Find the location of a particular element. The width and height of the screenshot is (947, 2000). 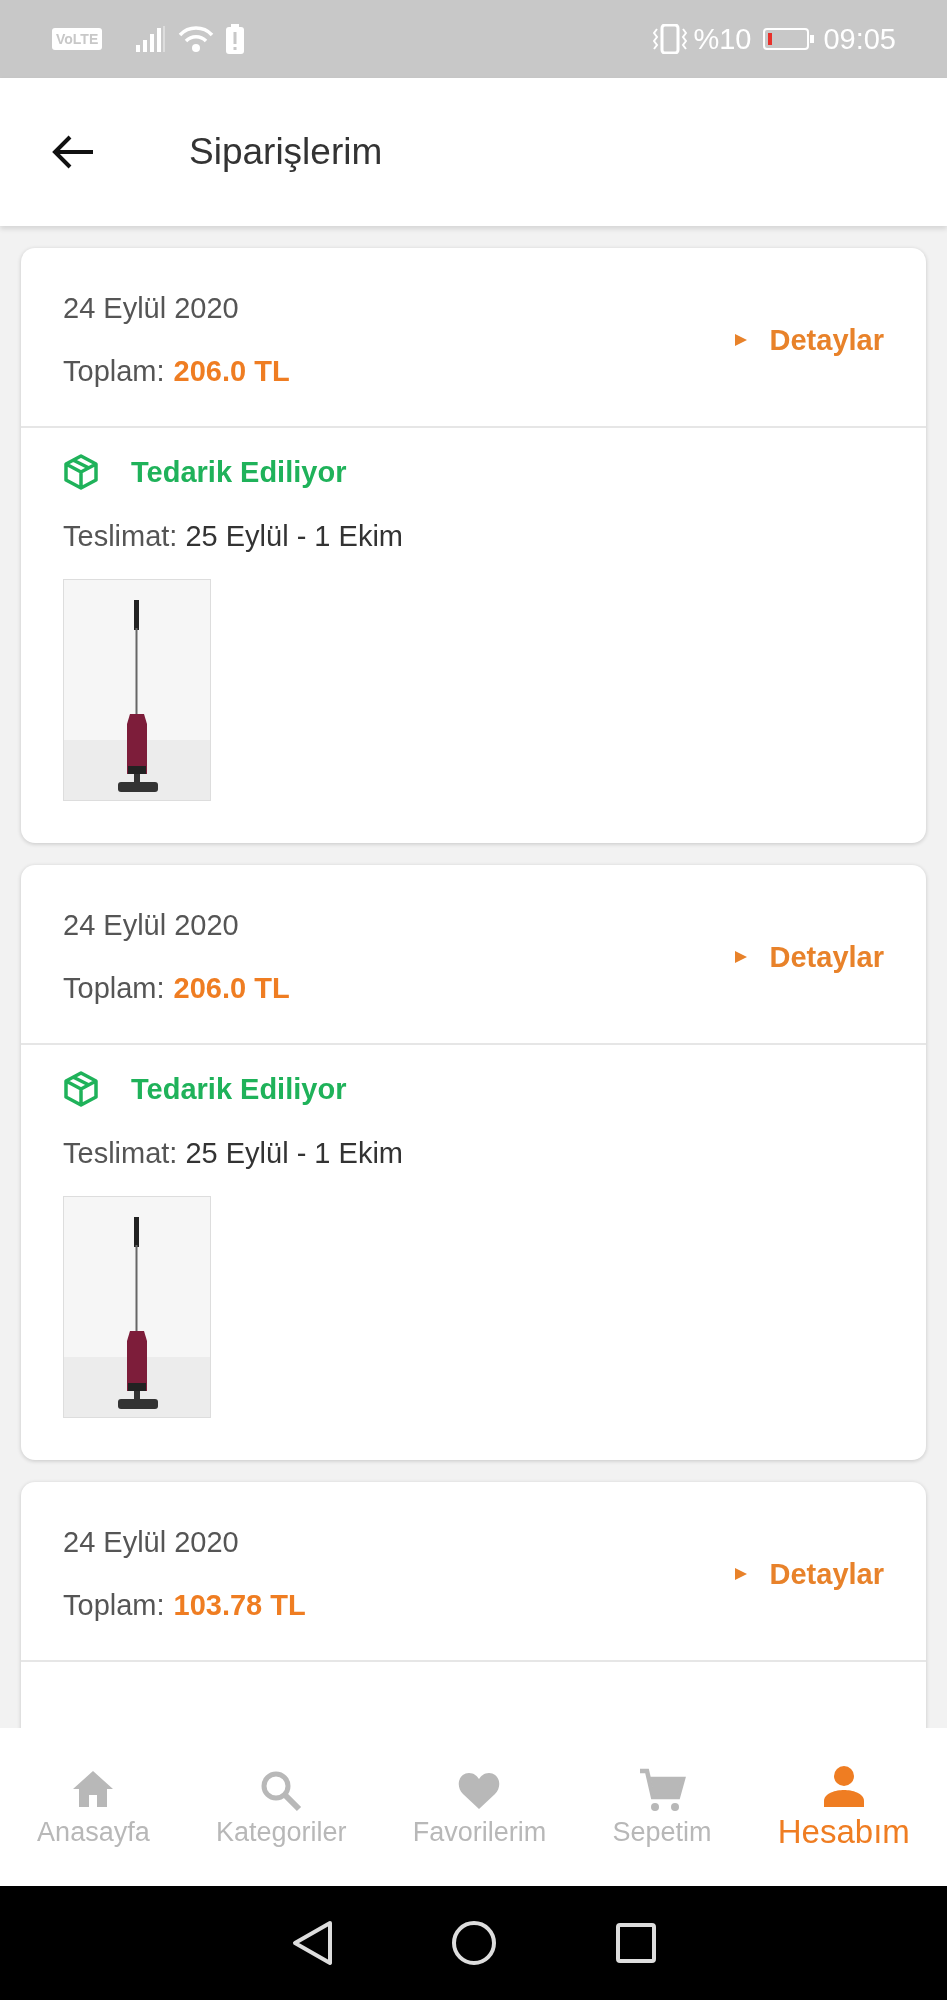

back-button is located at coordinates (73, 152).